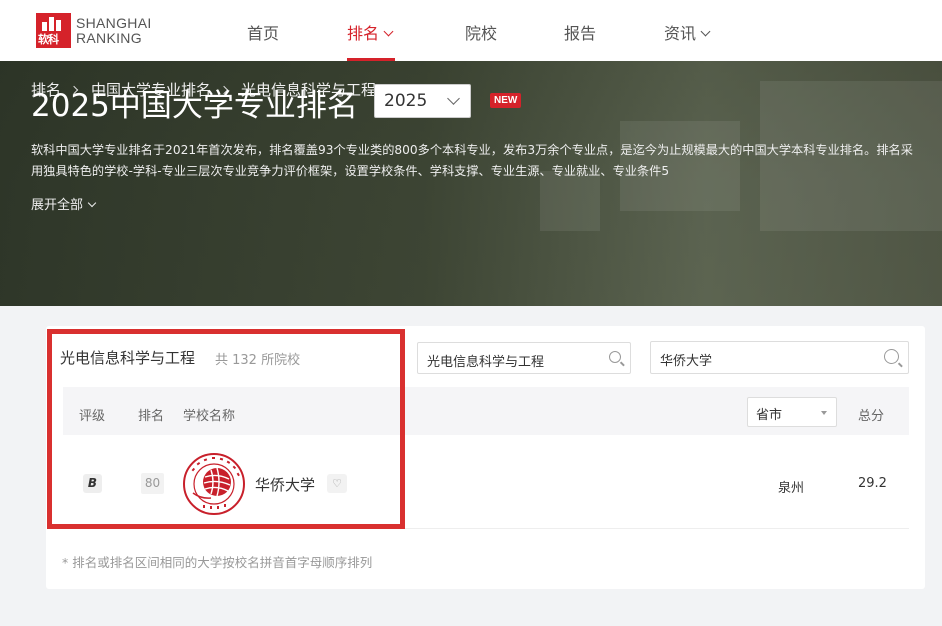 Image resolution: width=942 pixels, height=626 pixels. What do you see at coordinates (506, 100) in the screenshot?
I see `new-badge: NEW` at bounding box center [506, 100].